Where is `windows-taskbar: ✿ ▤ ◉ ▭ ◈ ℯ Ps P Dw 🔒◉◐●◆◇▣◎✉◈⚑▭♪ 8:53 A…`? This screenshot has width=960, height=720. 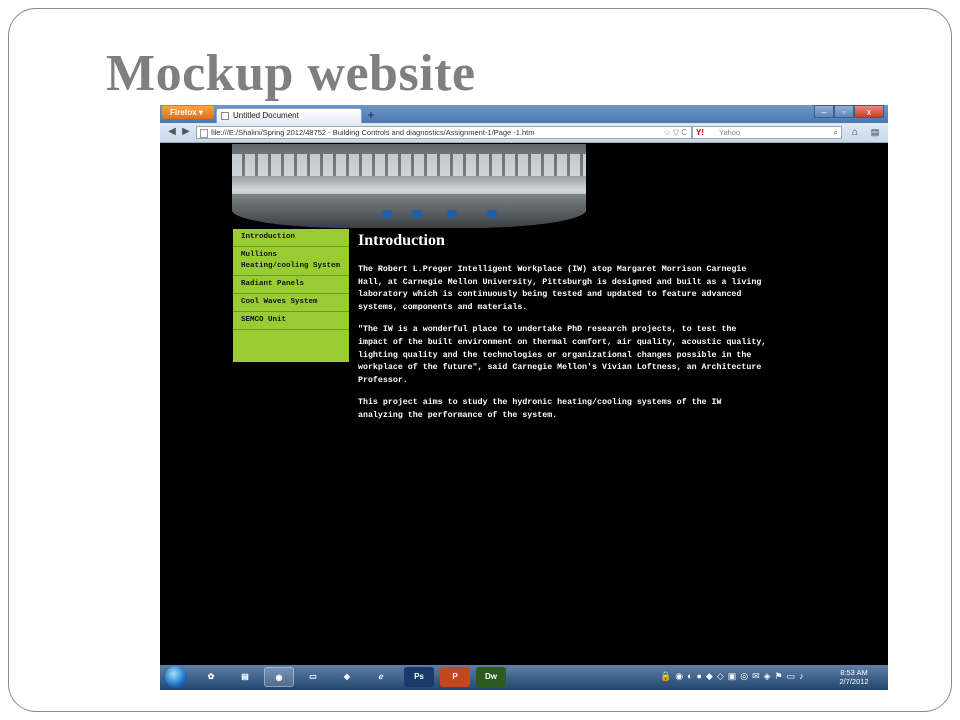
windows-taskbar: ✿ ▤ ◉ ▭ ◈ ℯ Ps P Dw 🔒◉◐●◆◇▣◎✉◈⚑▭♪ 8:53 A… is located at coordinates (524, 677).